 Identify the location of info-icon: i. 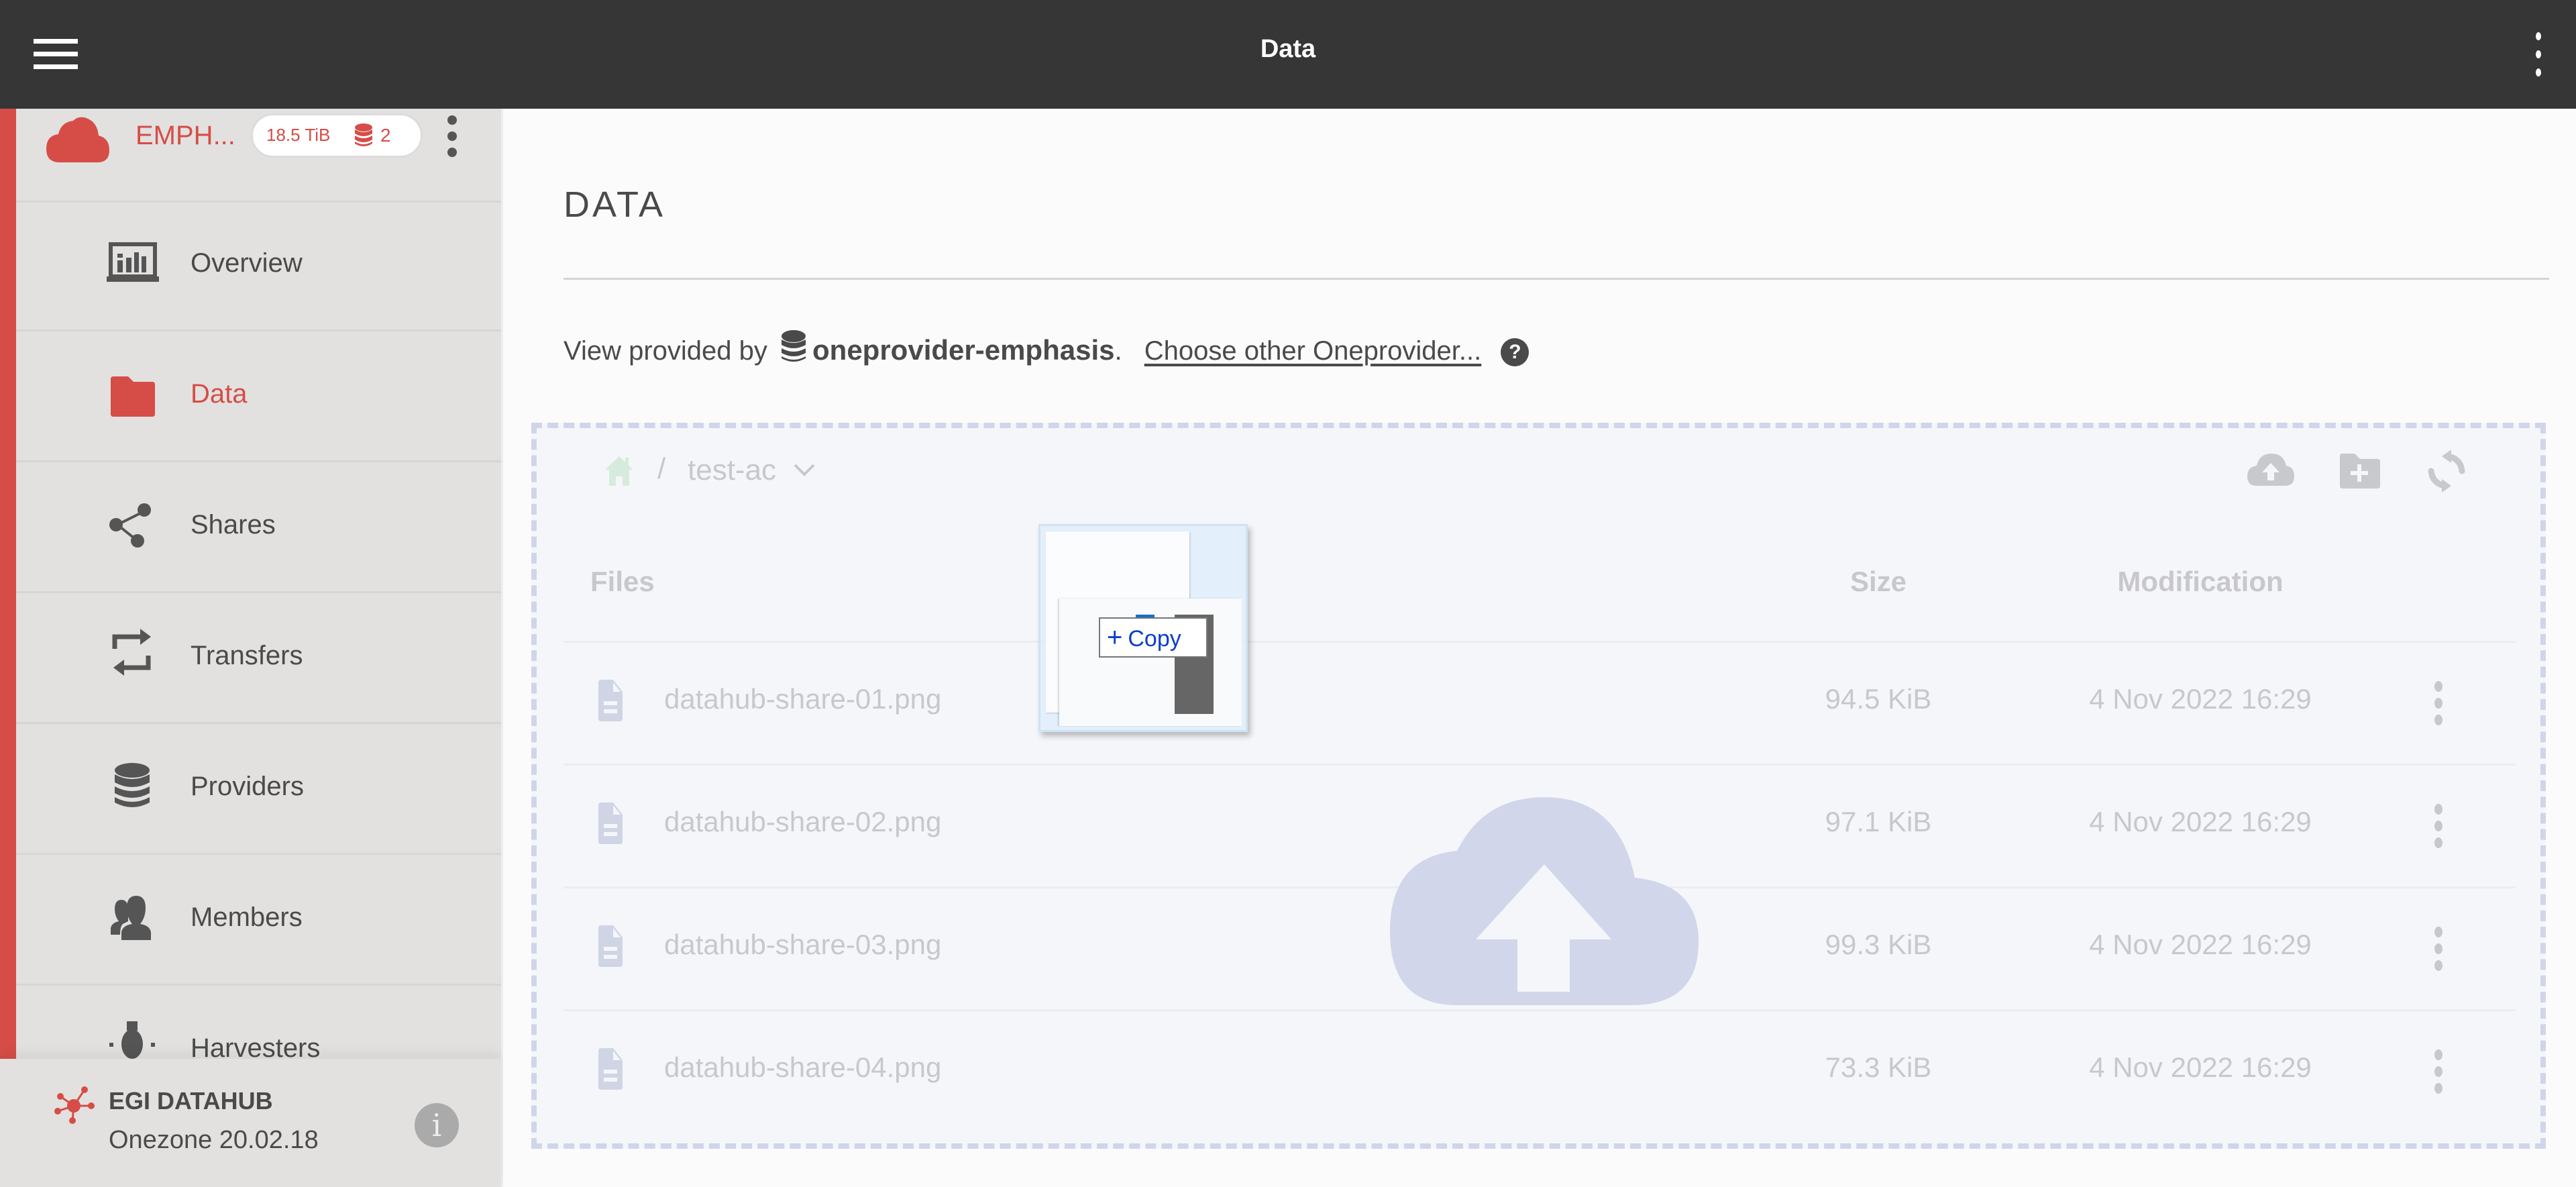
(437, 1125).